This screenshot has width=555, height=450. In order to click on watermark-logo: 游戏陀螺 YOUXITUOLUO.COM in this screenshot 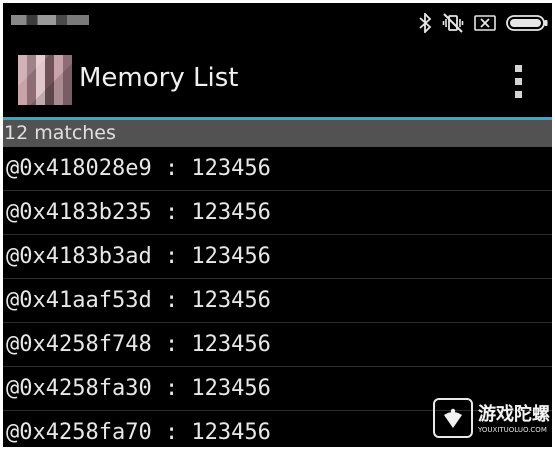, I will do `click(491, 419)`.